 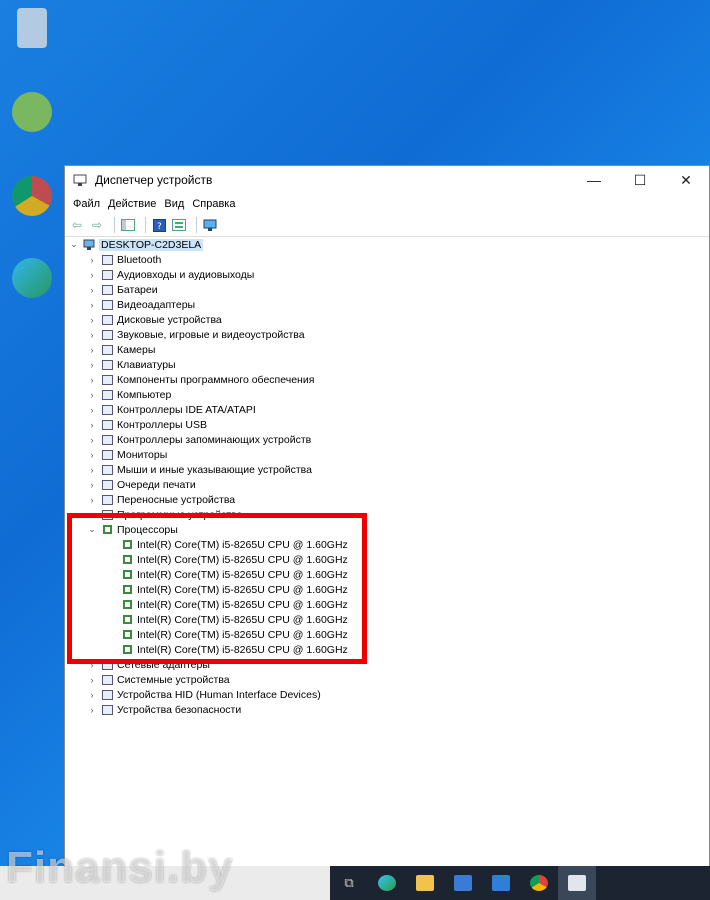 I want to click on properties-button, so click(x=179, y=225).